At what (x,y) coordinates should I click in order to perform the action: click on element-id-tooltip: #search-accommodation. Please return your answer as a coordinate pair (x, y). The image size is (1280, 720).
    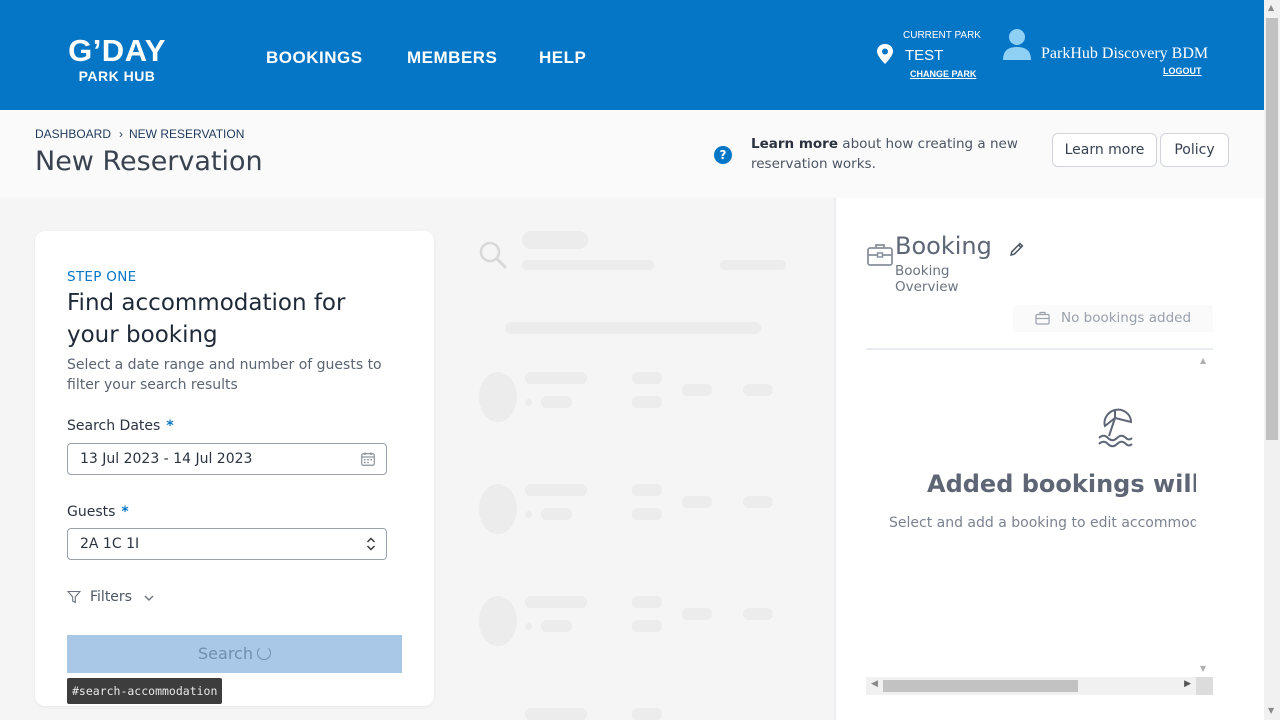
    Looking at the image, I should click on (145, 691).